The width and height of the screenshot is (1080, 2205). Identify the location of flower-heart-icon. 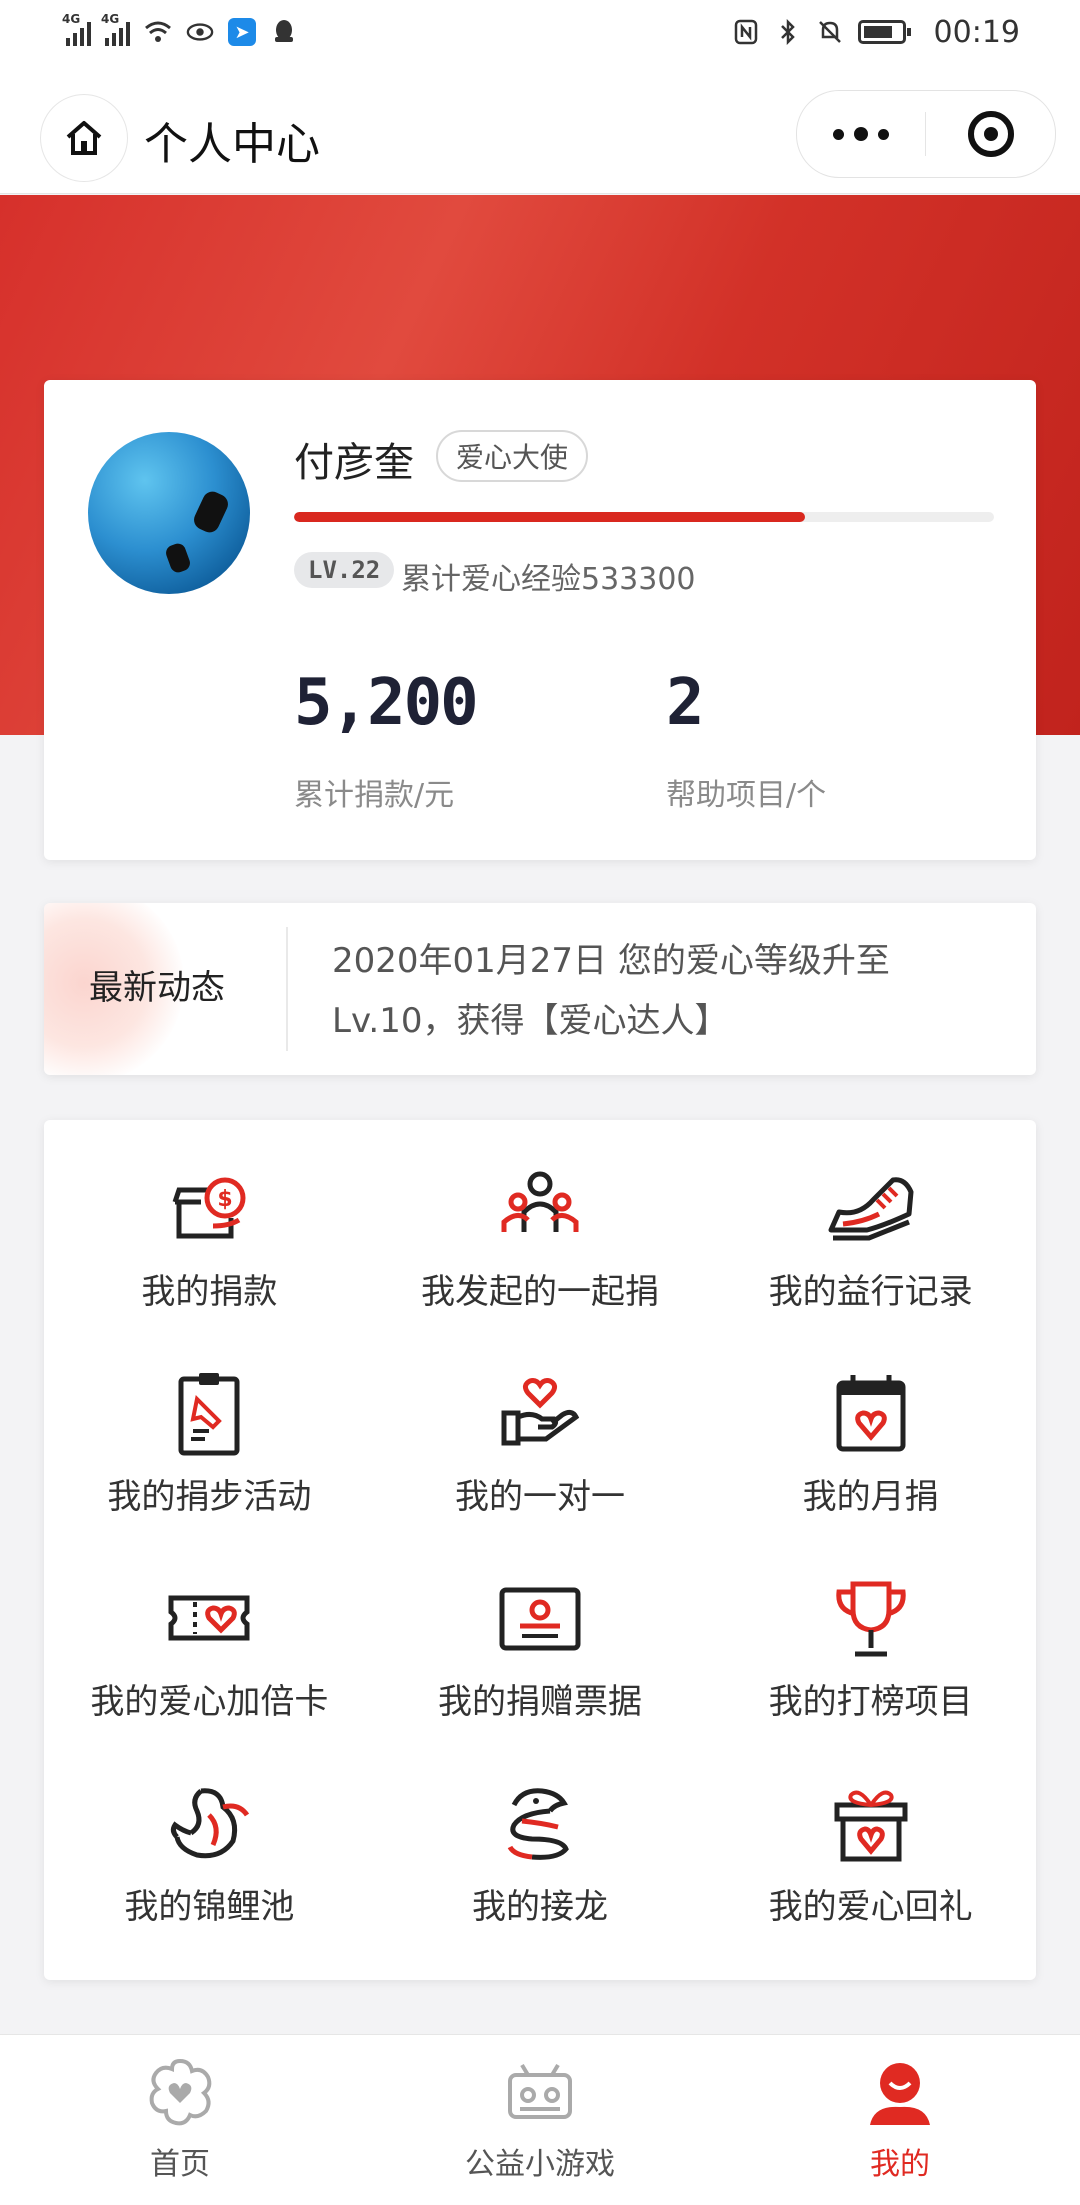
(180, 2092).